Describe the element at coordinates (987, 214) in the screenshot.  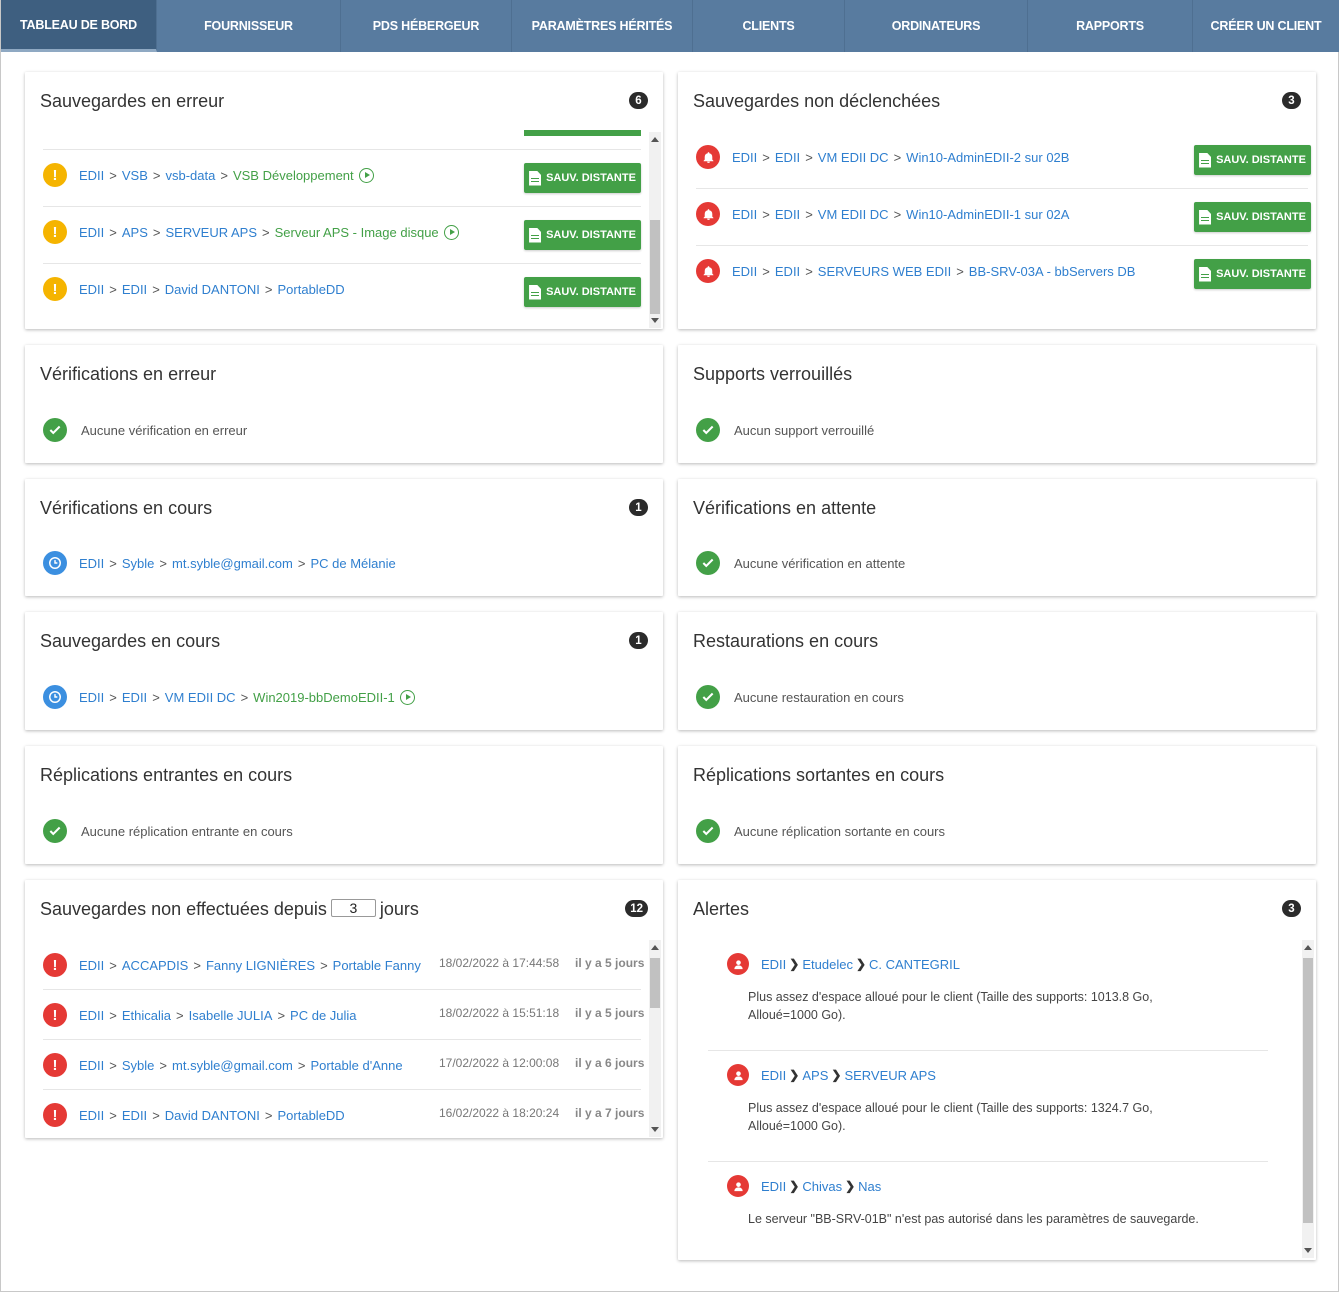
I see `path-link: Win10-AdminEDII-1 sur 02A` at that location.